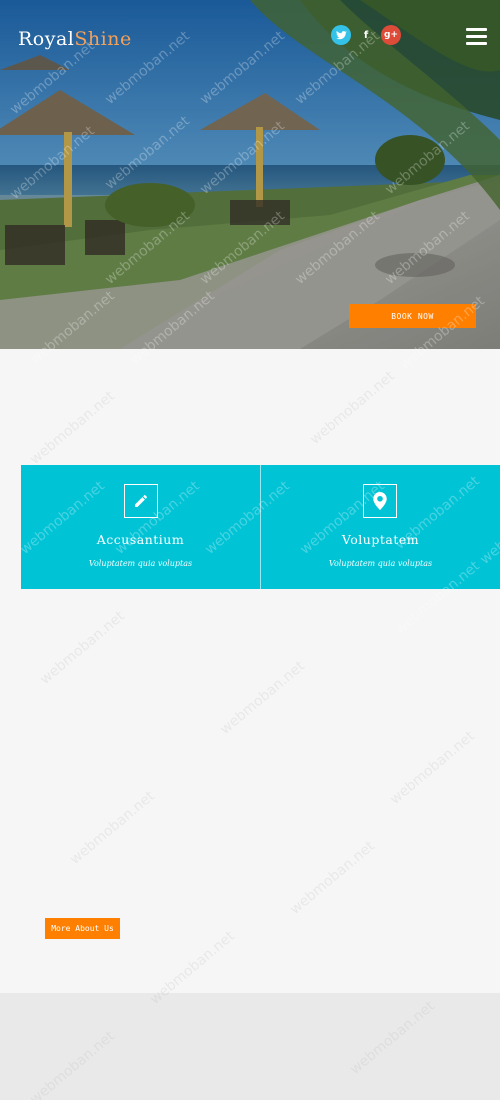  I want to click on feature-card: Accusantium Voluptatem quia voluptas, so click(140, 527).